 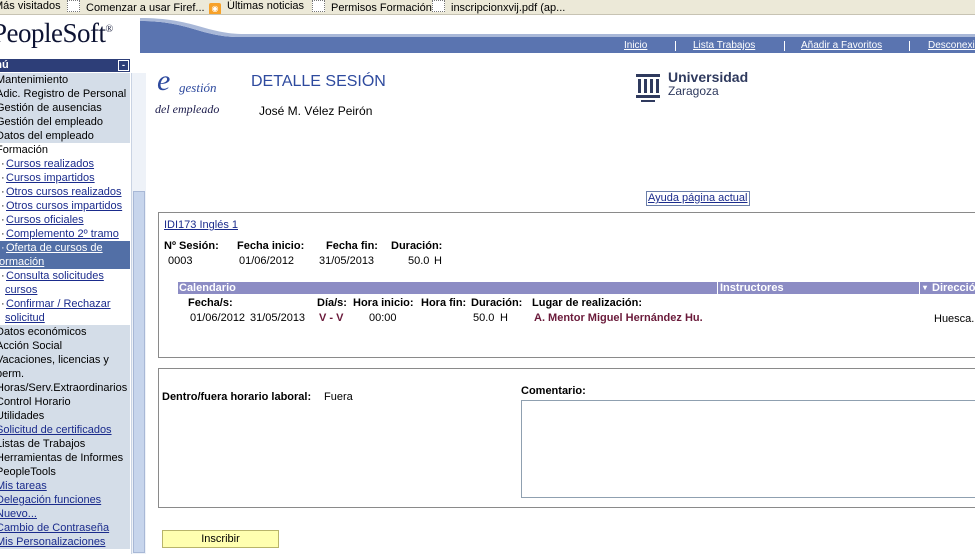 What do you see at coordinates (54, 360) in the screenshot?
I see `sidebar-item-label: Vacaciones, licencias y` at bounding box center [54, 360].